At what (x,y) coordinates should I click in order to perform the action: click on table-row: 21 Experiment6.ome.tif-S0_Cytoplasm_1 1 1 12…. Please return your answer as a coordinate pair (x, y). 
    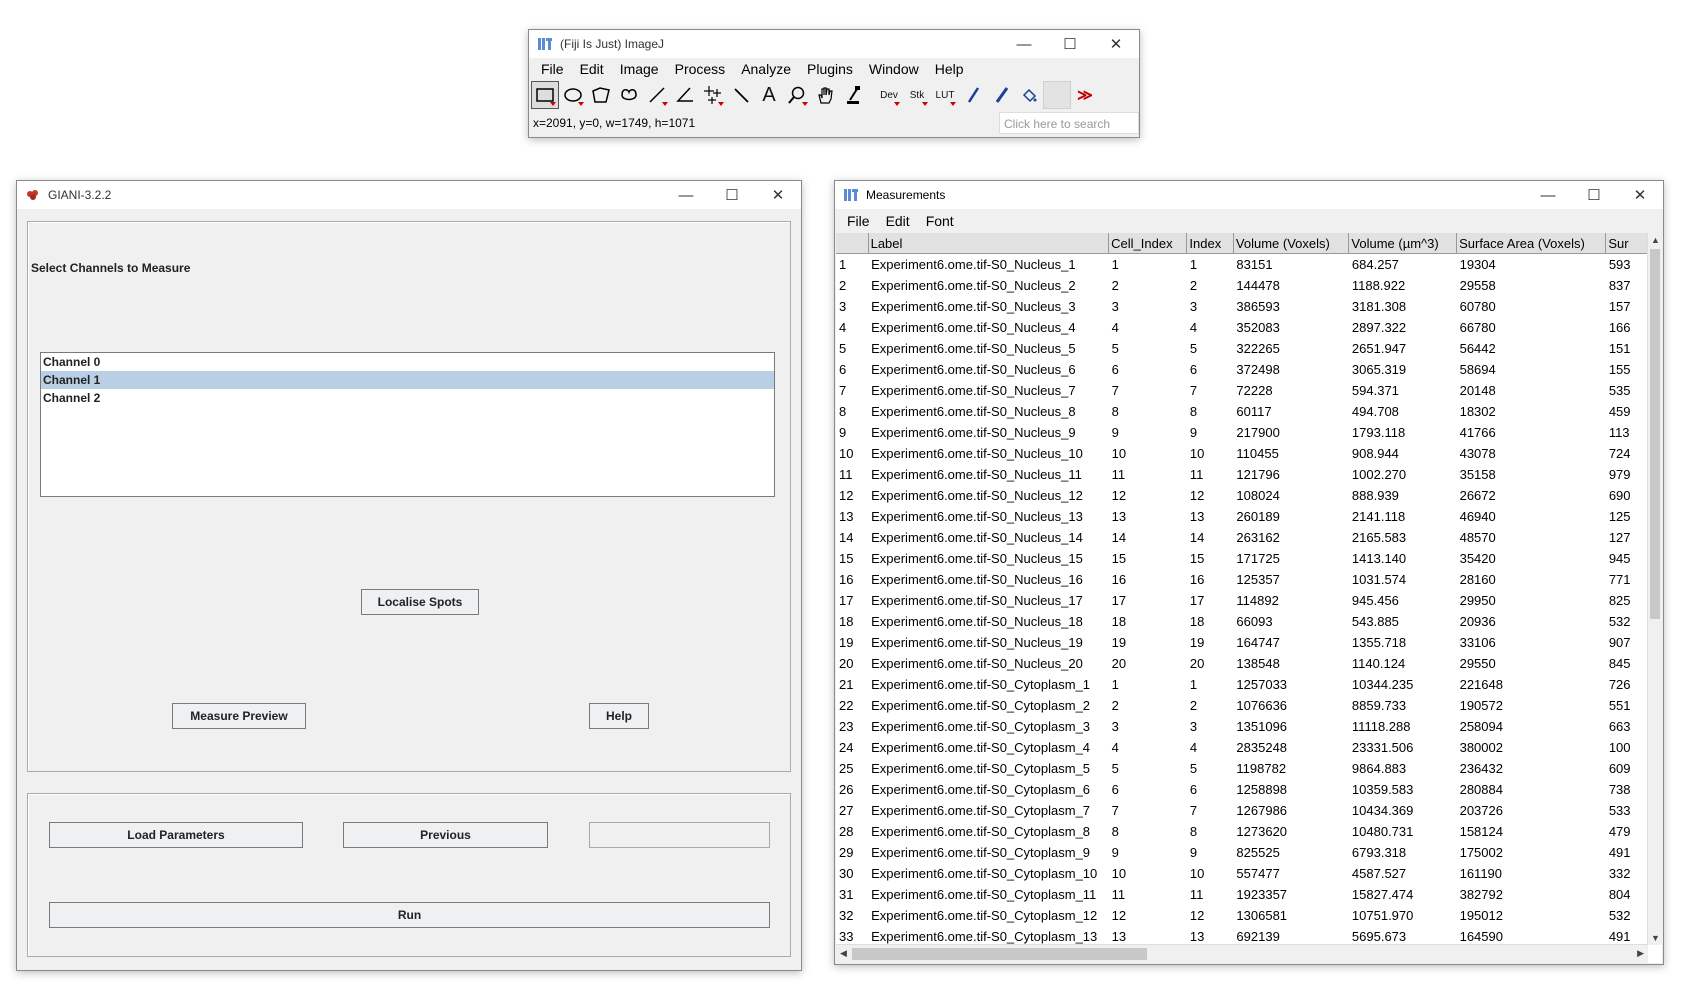
    Looking at the image, I should click on (1249, 684).